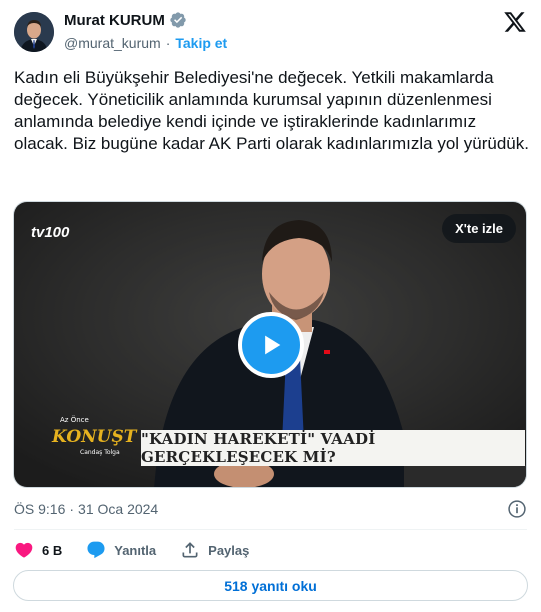  Describe the element at coordinates (190, 550) in the screenshot. I see `share-icon` at that location.